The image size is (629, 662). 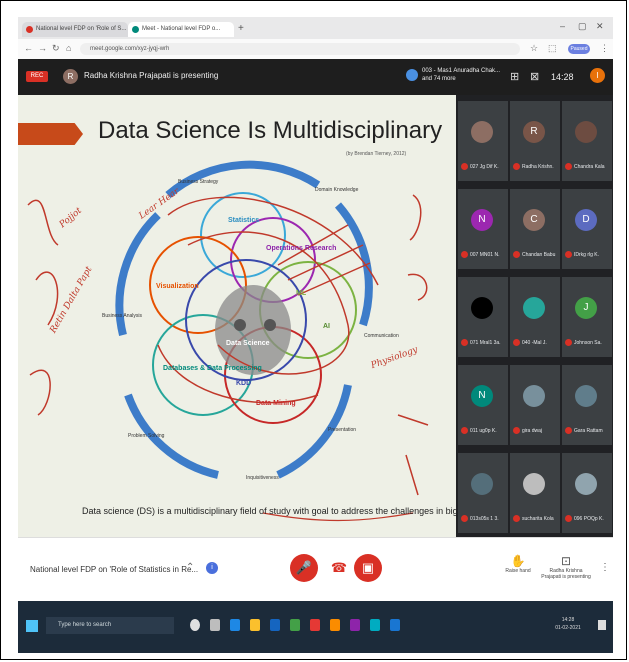 I want to click on label-inquisitiveness: Inquisitiveness, so click(x=262, y=478).